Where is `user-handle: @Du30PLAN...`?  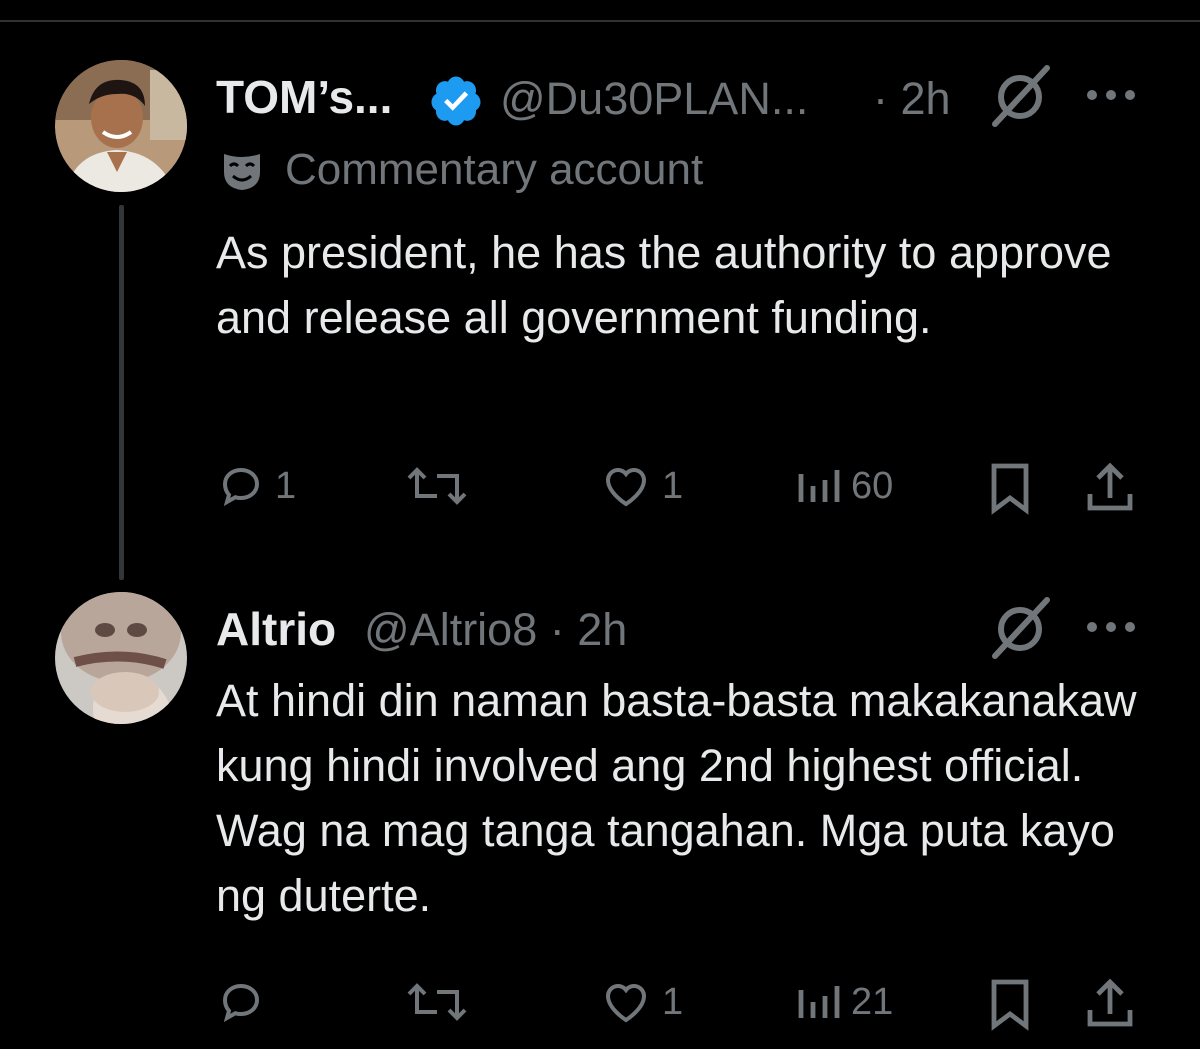 user-handle: @Du30PLAN... is located at coordinates (654, 98).